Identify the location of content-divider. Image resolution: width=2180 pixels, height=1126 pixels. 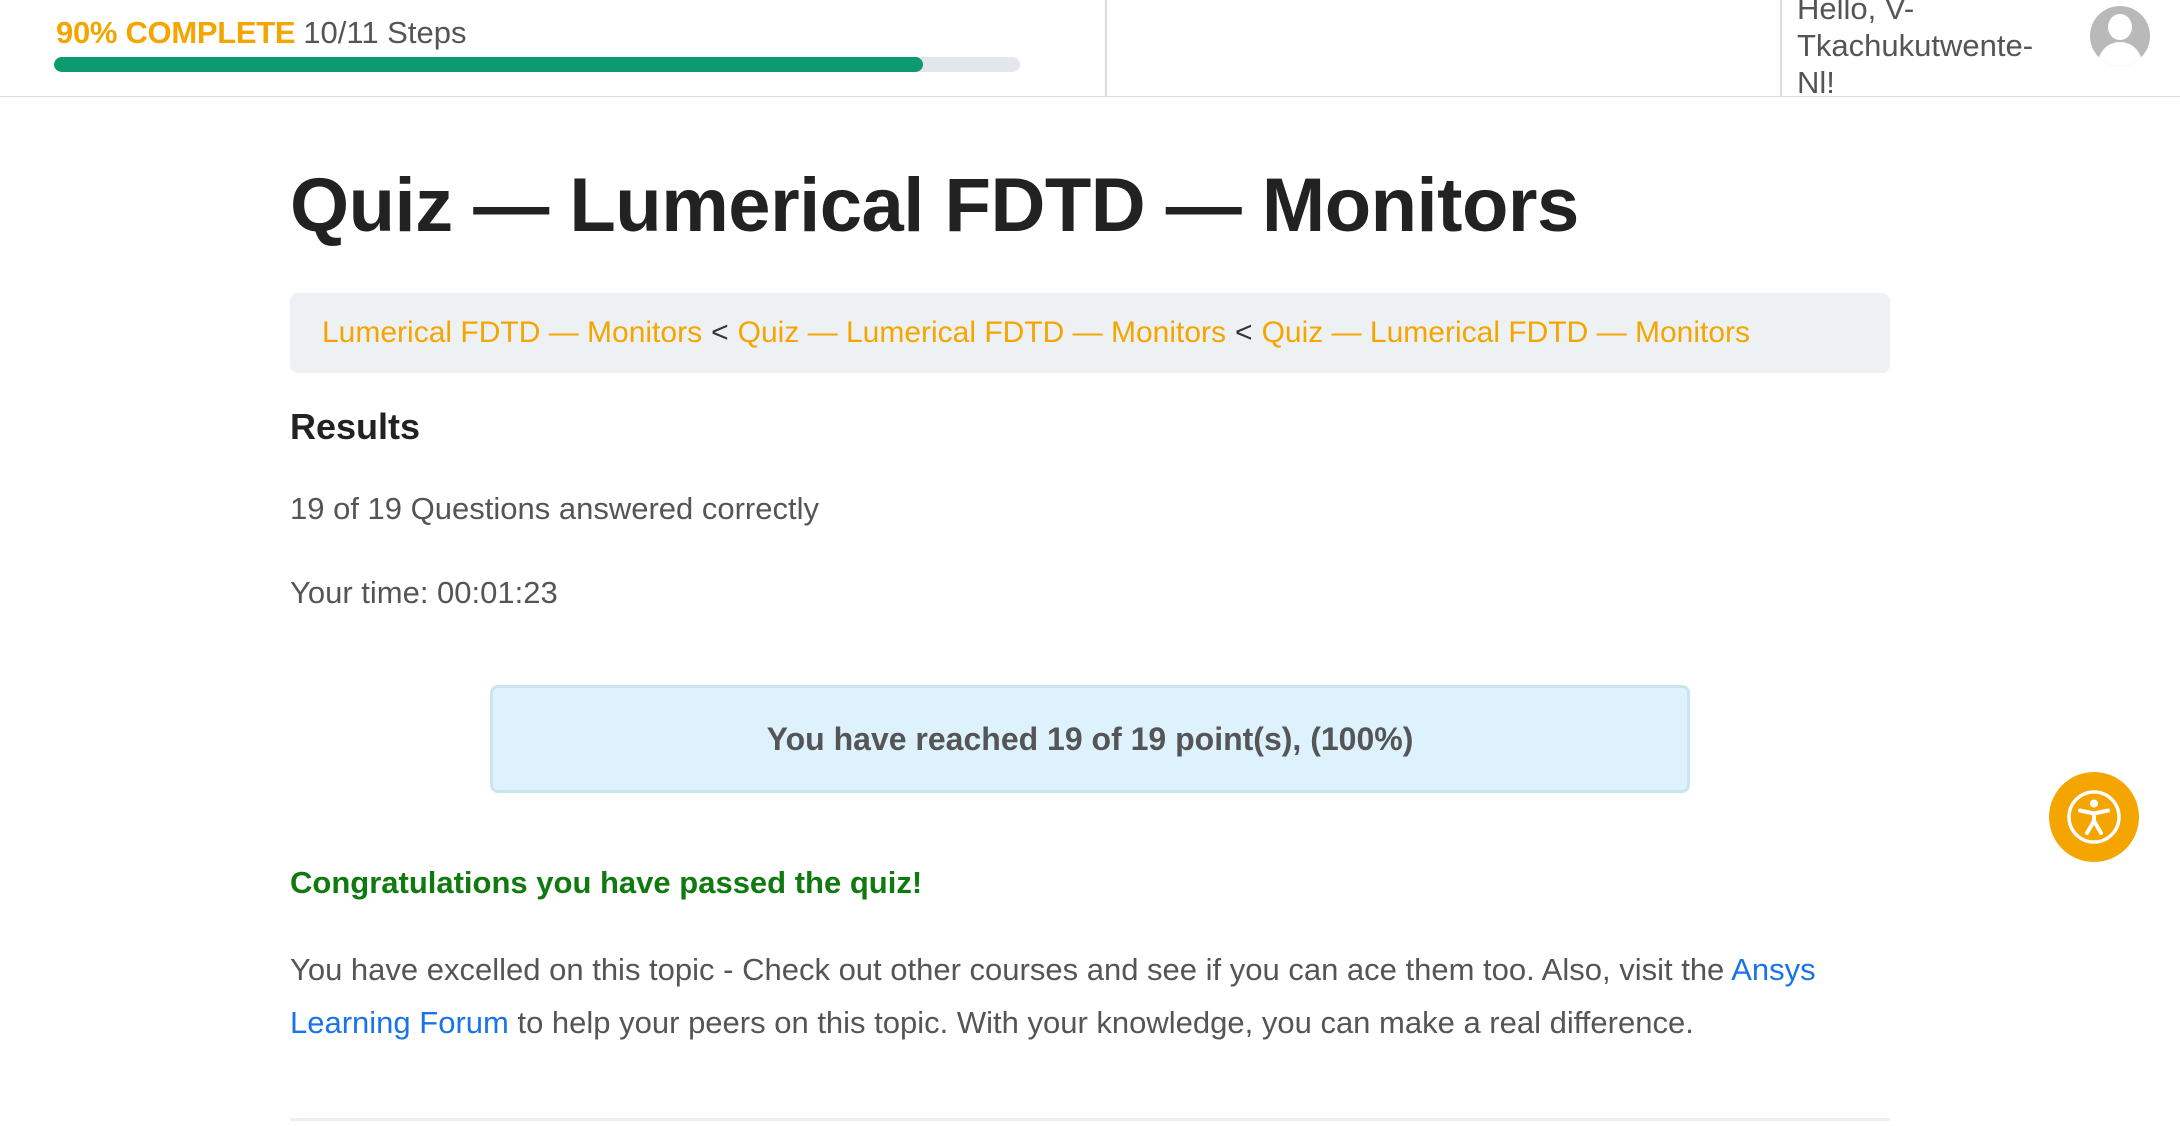
(1090, 1119).